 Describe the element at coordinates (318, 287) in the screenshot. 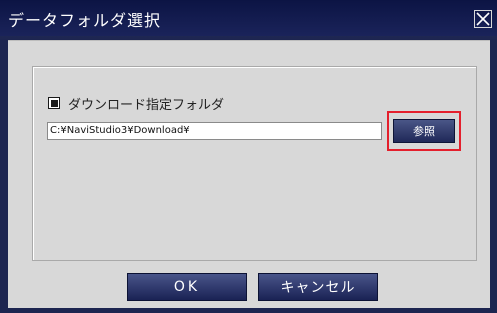

I see `cancel-button: キャンセル` at that location.